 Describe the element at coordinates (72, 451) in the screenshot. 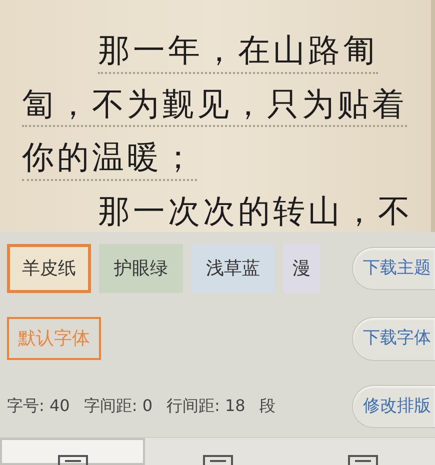

I see `bottom-tab` at that location.